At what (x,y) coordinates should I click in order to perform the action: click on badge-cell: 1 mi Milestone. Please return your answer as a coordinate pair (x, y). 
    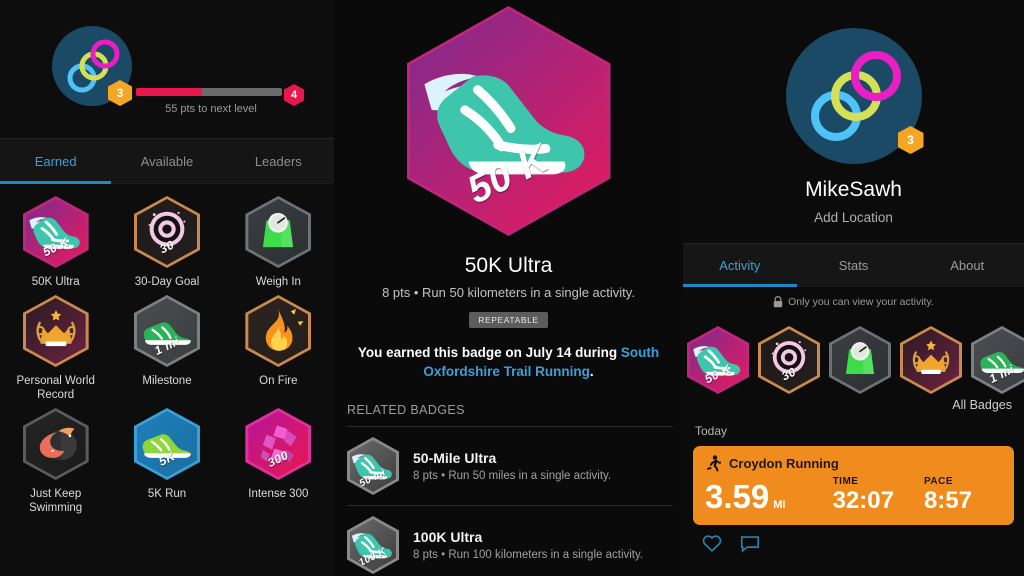
    Looking at the image, I should click on (166, 348).